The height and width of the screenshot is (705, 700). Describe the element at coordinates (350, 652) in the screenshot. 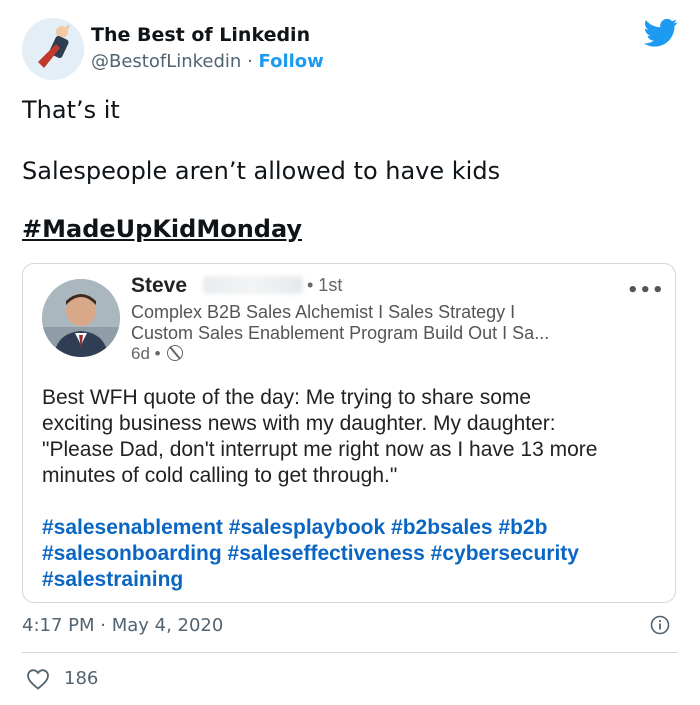

I see `divider` at that location.